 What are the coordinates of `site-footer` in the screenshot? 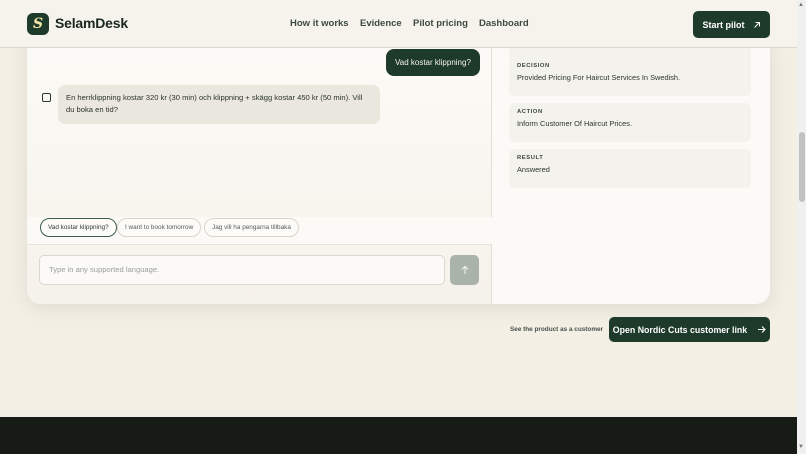 It's located at (398, 435).